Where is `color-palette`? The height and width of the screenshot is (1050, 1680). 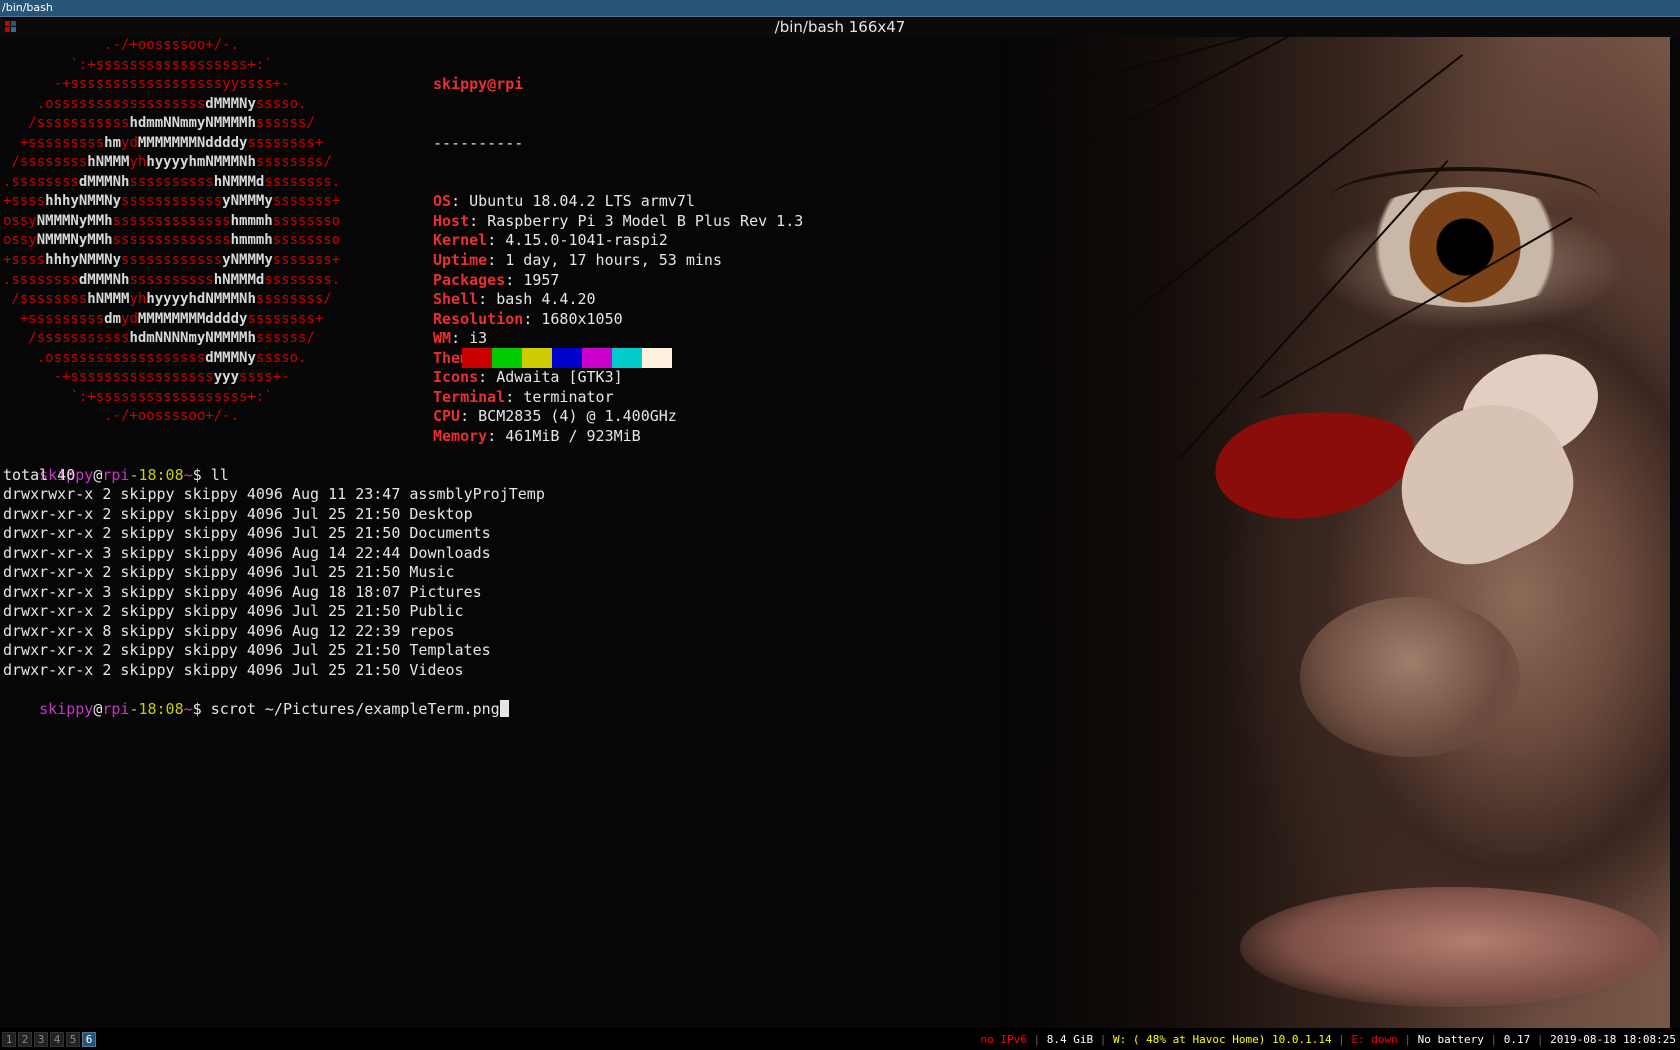
color-palette is located at coordinates (567, 358).